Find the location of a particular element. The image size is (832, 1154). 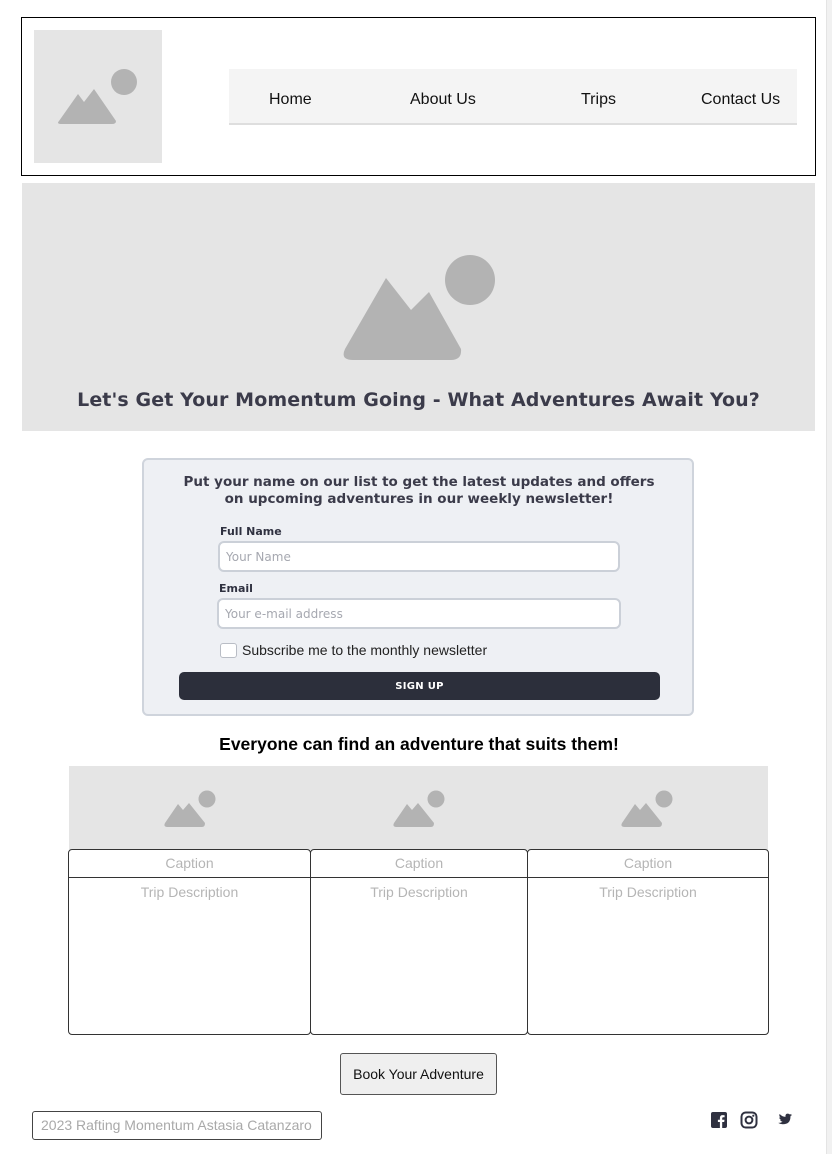

nav-trips: Trips is located at coordinates (598, 100).